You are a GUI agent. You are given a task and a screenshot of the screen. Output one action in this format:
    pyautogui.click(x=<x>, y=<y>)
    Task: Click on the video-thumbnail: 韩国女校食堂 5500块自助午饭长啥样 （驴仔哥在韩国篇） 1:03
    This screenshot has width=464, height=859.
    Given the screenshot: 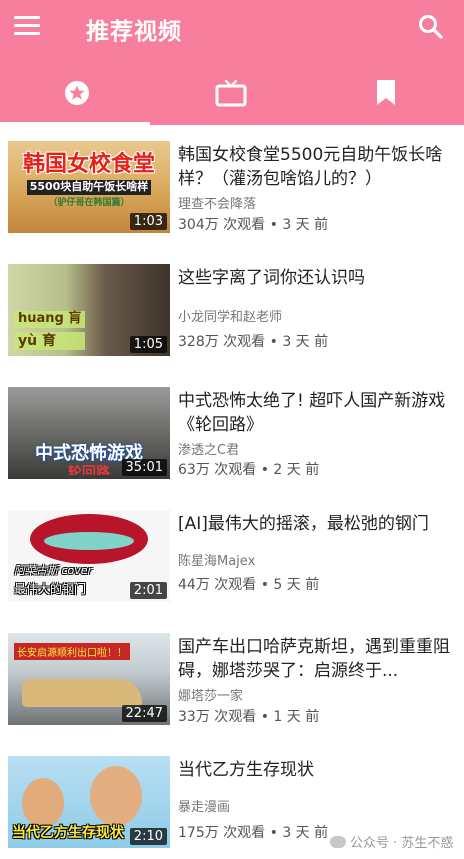 What is the action you would take?
    pyautogui.click(x=89, y=187)
    